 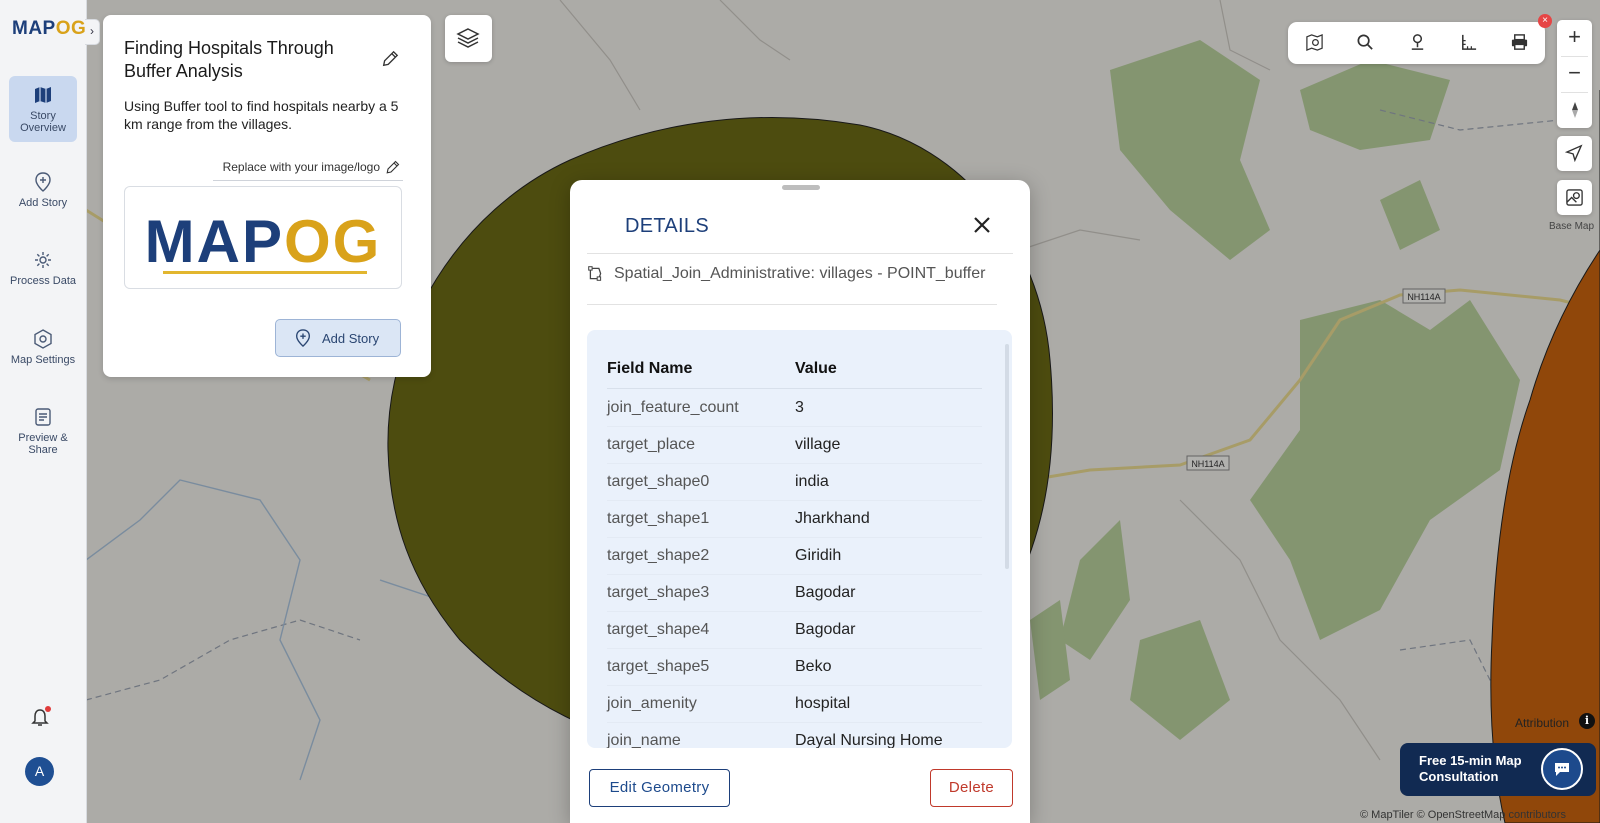 What do you see at coordinates (658, 629) in the screenshot?
I see `field-name-cell: target_shape4` at bounding box center [658, 629].